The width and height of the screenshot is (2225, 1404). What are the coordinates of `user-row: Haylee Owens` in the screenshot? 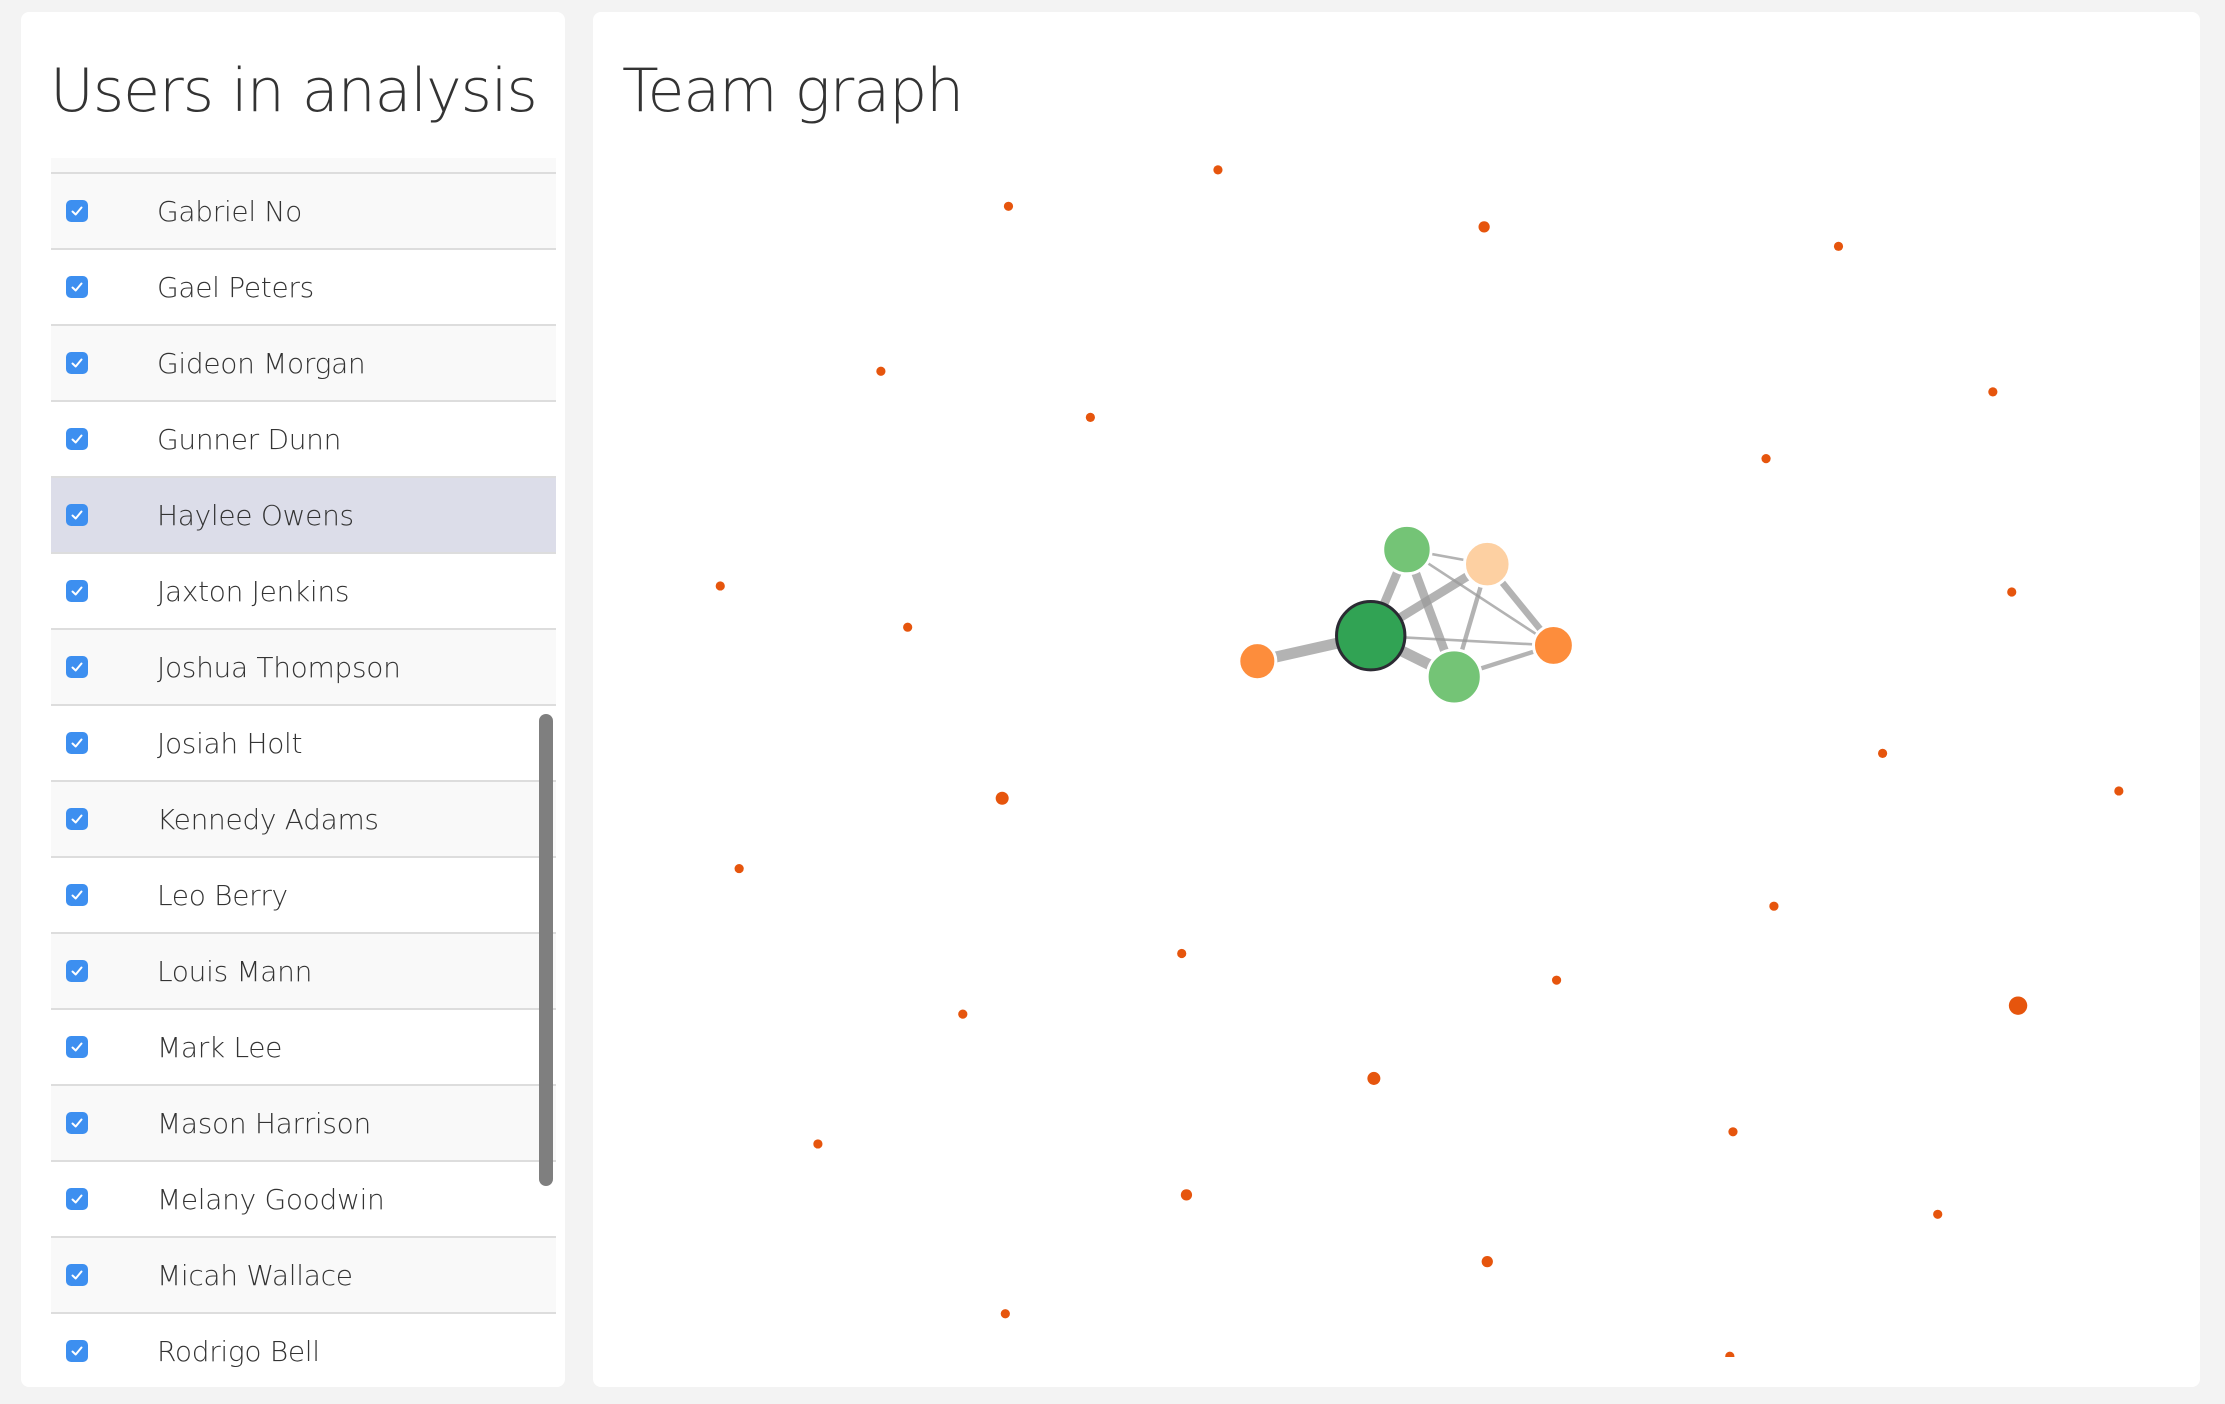 It's located at (303, 516).